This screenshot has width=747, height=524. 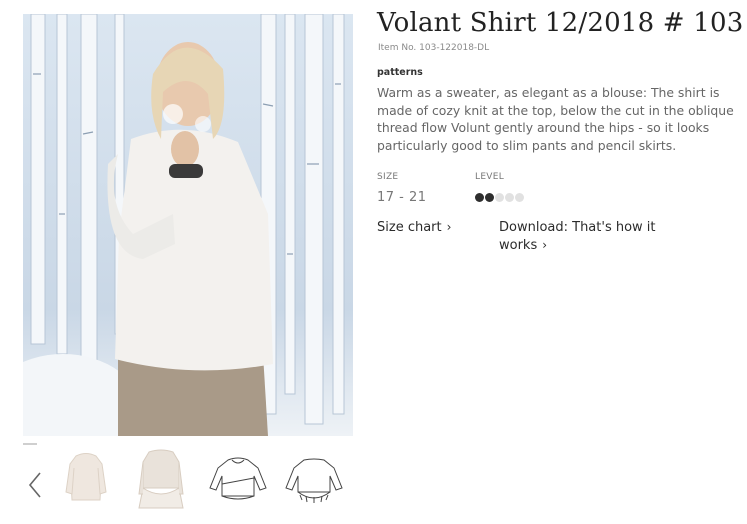 I want to click on previous-image-button, so click(x=35, y=485).